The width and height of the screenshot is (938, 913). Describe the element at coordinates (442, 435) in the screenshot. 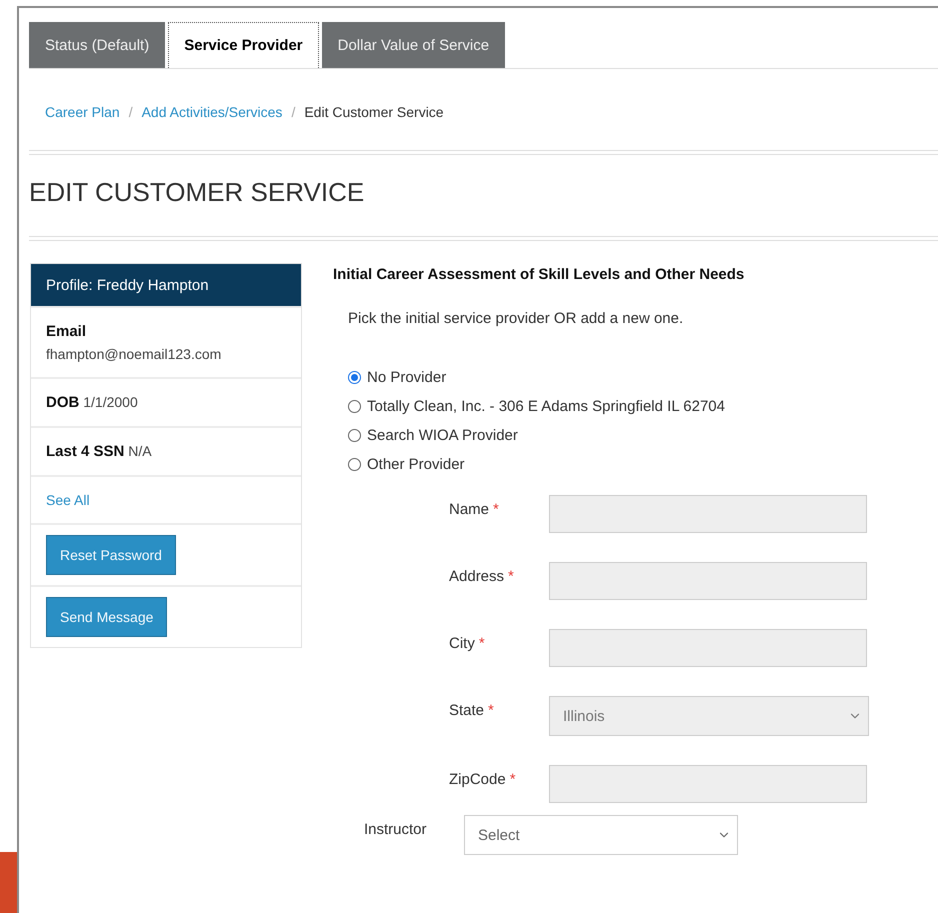

I see `radio-label: Search WIOA Provider` at that location.